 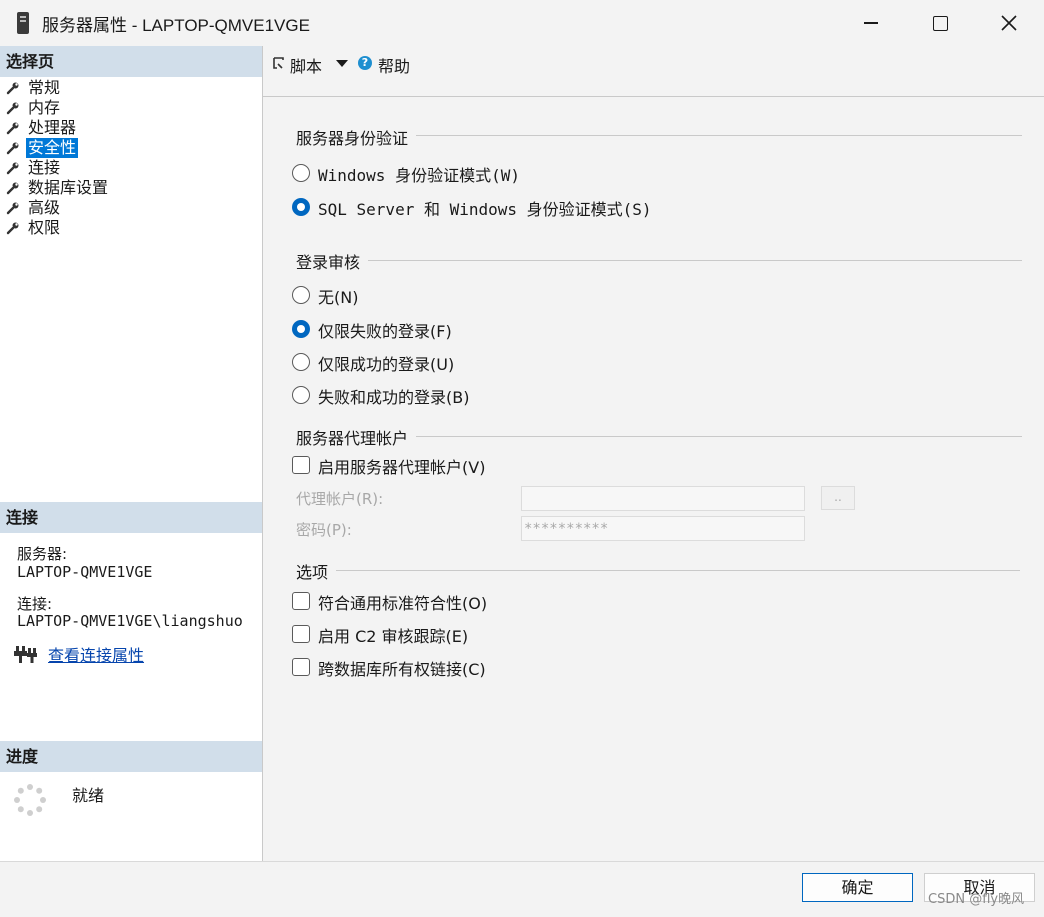 I want to click on common-criteria-label: 符合通用标准符合性(O), so click(x=402, y=602).